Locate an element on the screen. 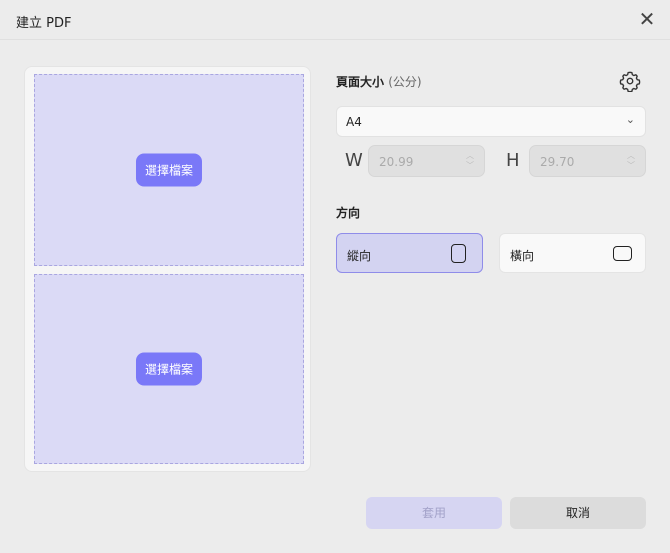  landscape-page-icon is located at coordinates (622, 253).